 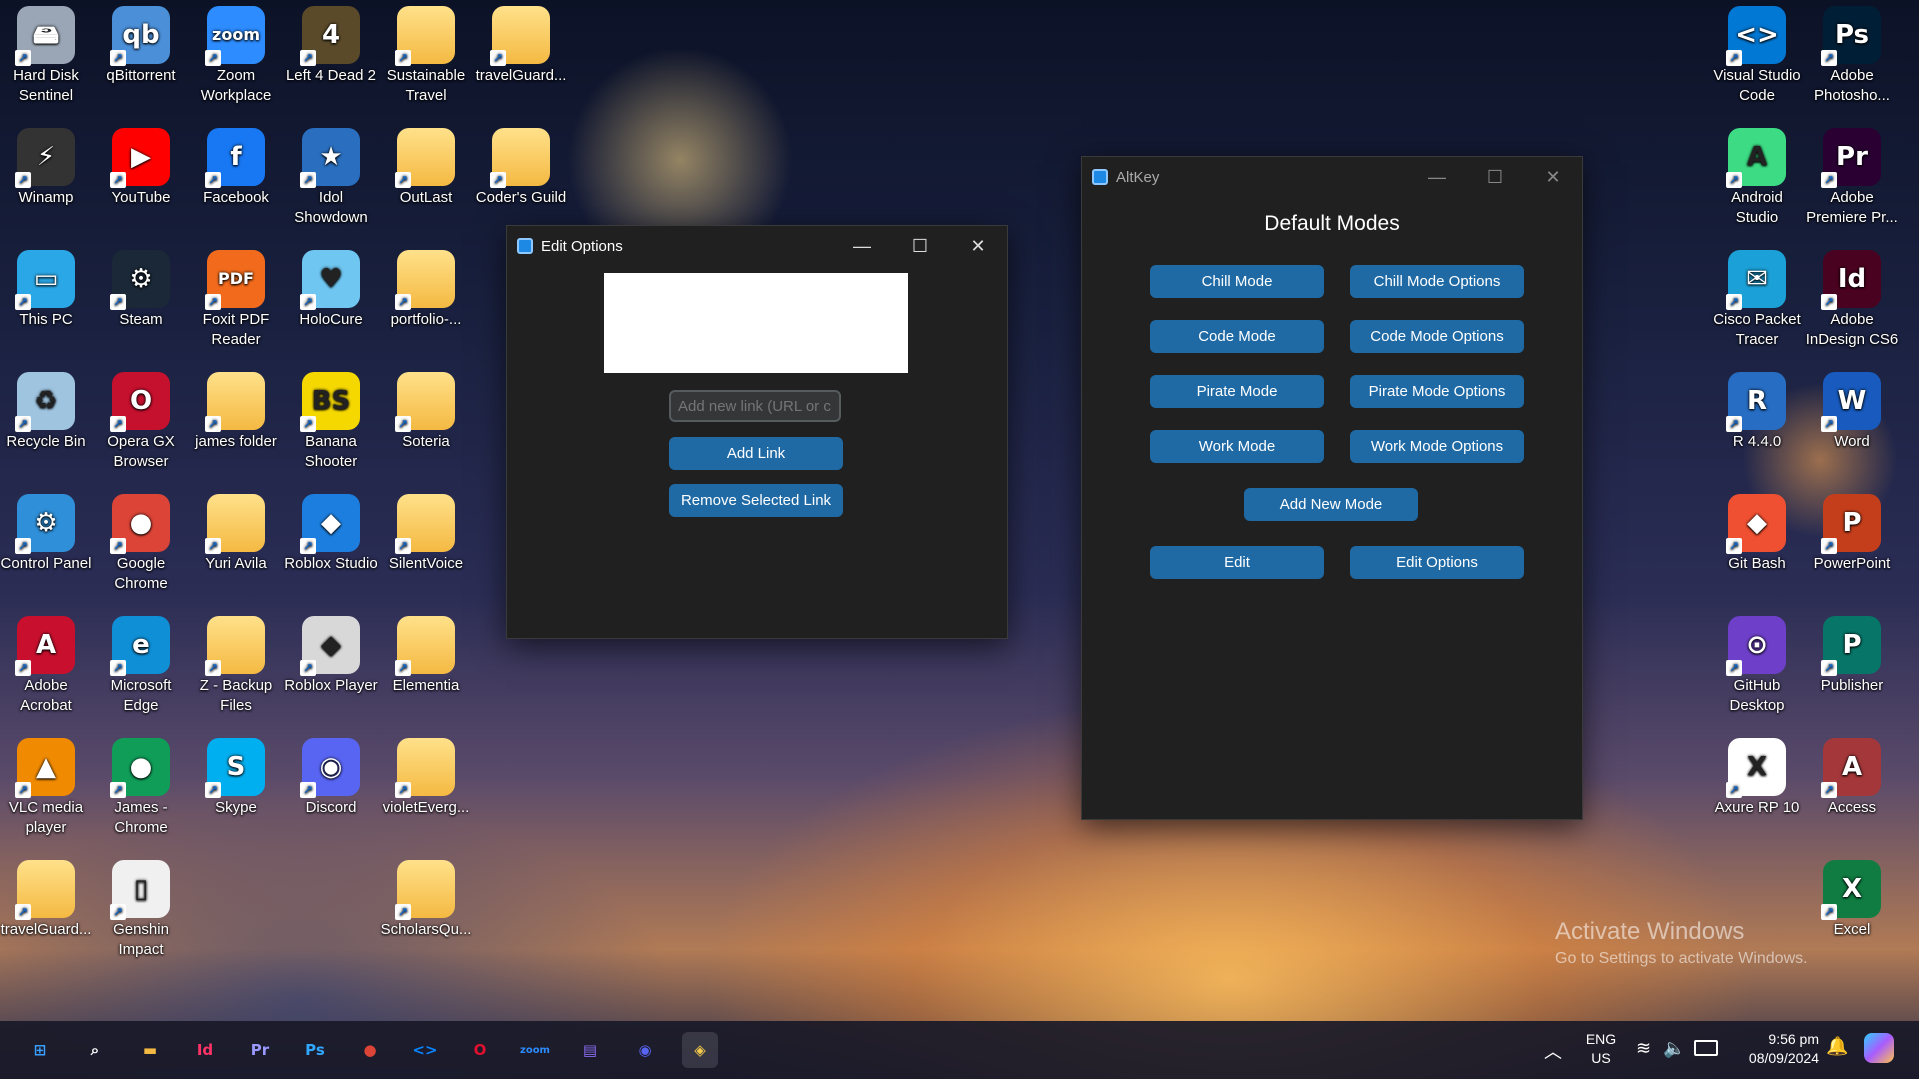 What do you see at coordinates (47, 288) in the screenshot?
I see `desktop-icon-this-pc: ▭ ↗ This PC` at bounding box center [47, 288].